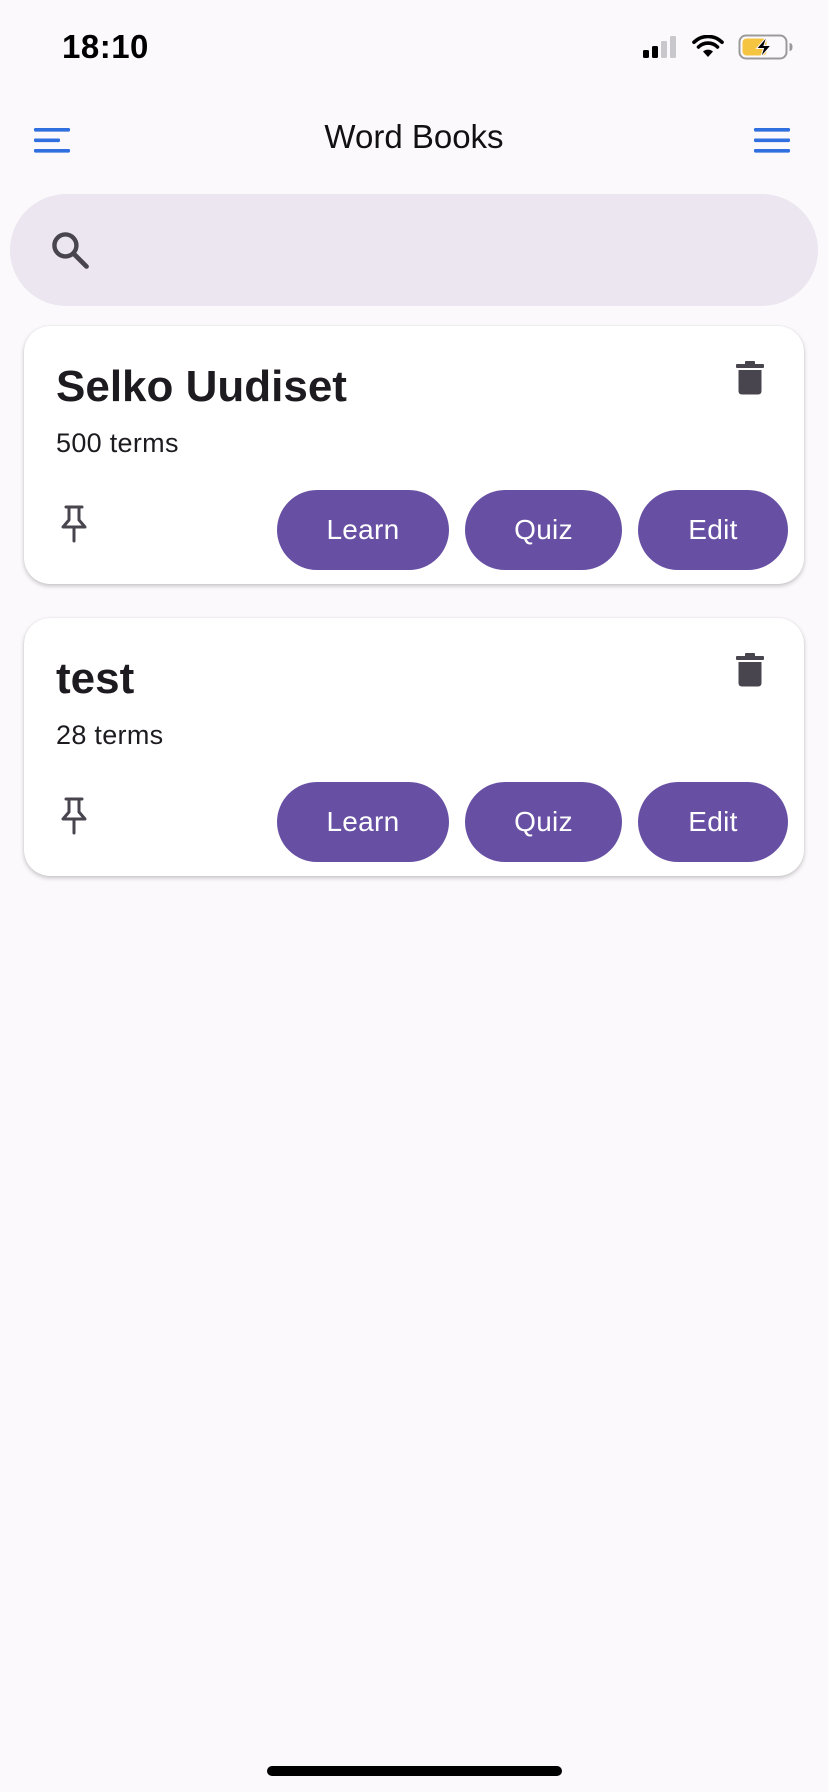 Image resolution: width=828 pixels, height=1792 pixels. I want to click on status-icons, so click(718, 49).